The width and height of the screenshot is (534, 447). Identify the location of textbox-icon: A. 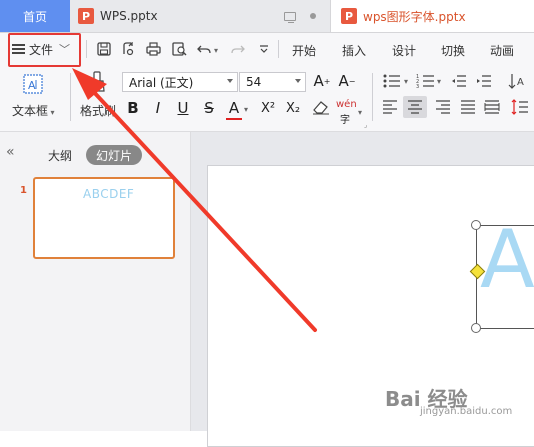
(33, 85).